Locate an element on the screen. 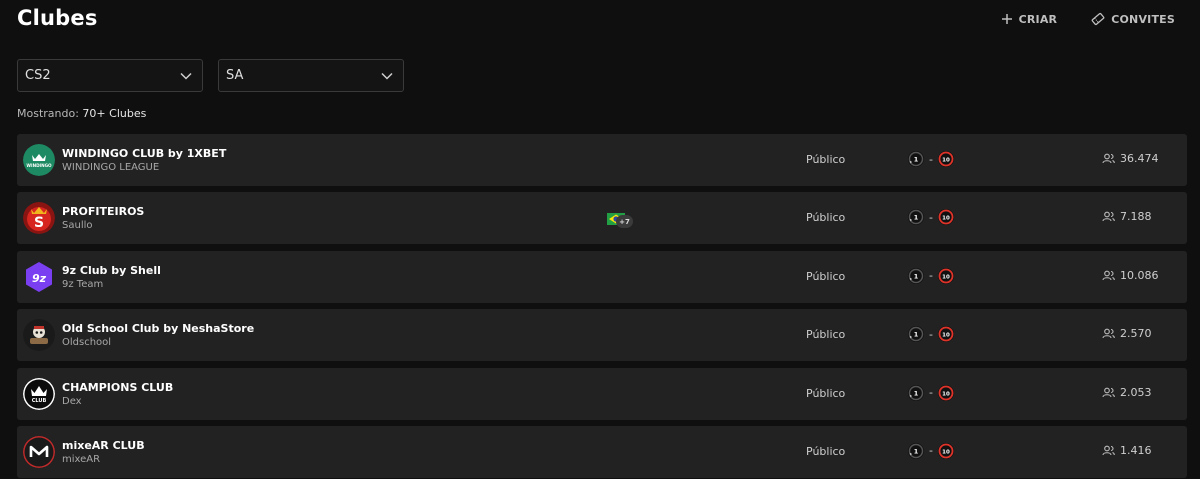 The height and width of the screenshot is (479, 1200). windingo-logo-icon: WINDINGO is located at coordinates (39, 160).